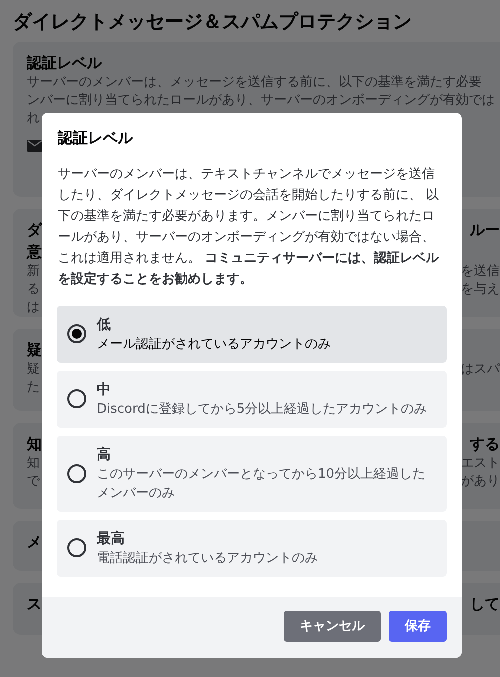 This screenshot has height=677, width=500. I want to click on card-title: ルー, so click(485, 230).